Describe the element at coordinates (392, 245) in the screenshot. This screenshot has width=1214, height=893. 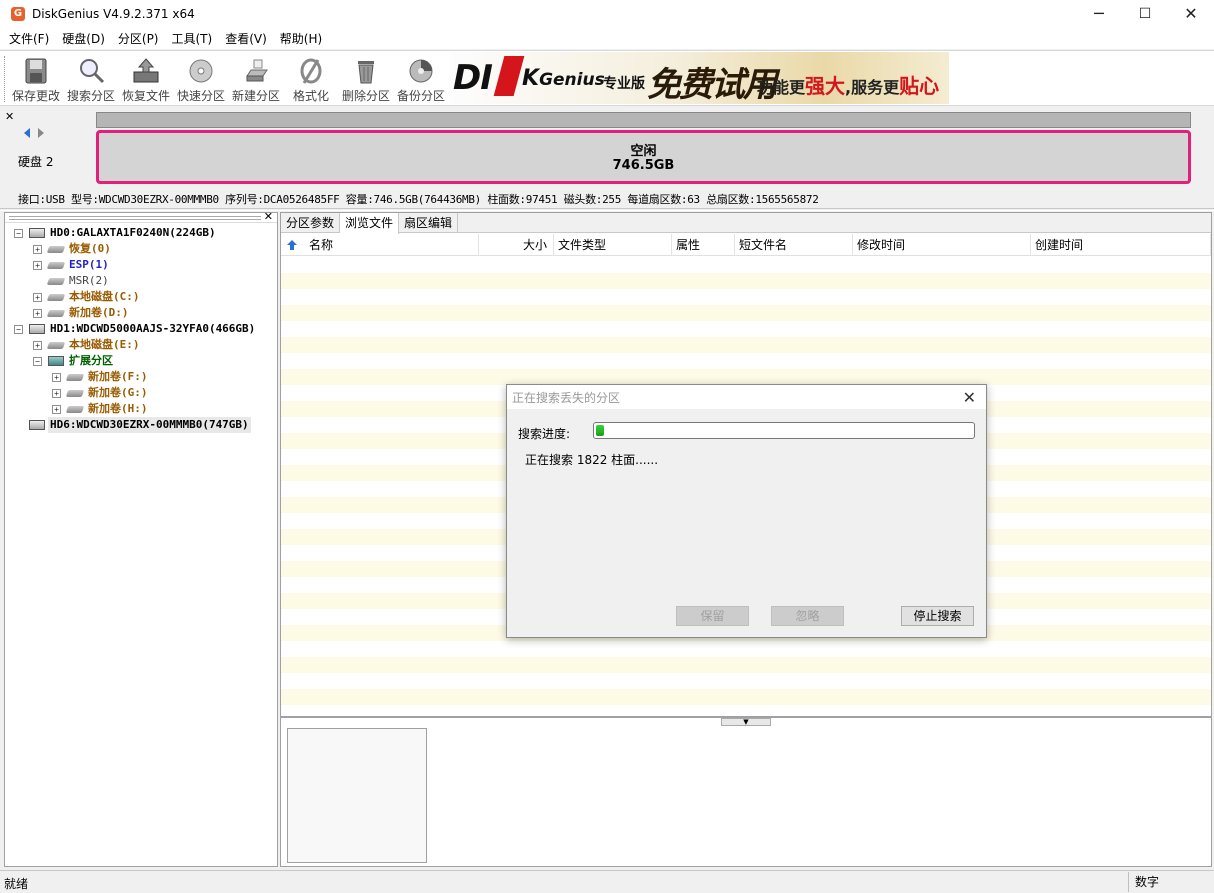
I see `col-name: 名称` at that location.